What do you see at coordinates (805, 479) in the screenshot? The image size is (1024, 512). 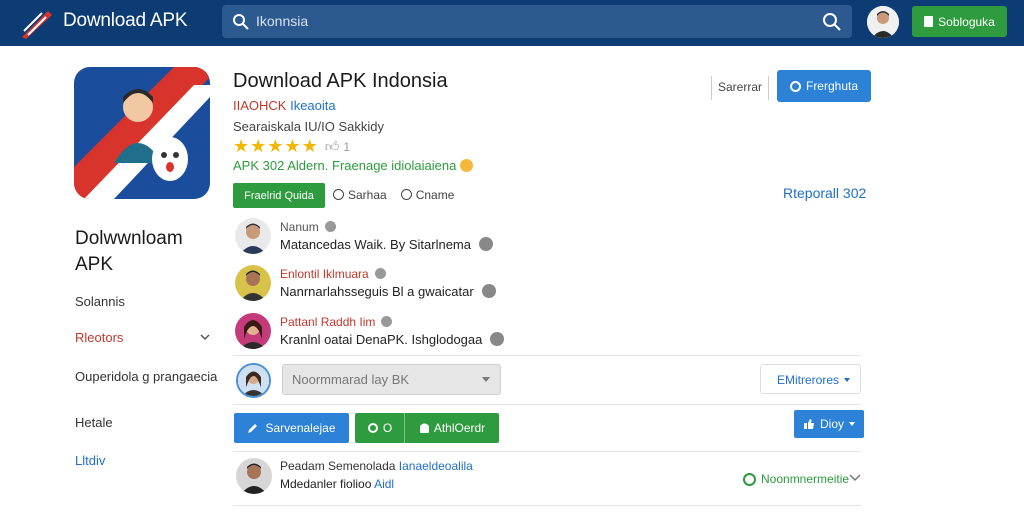 I see `status-label: Noonmnermeitie` at bounding box center [805, 479].